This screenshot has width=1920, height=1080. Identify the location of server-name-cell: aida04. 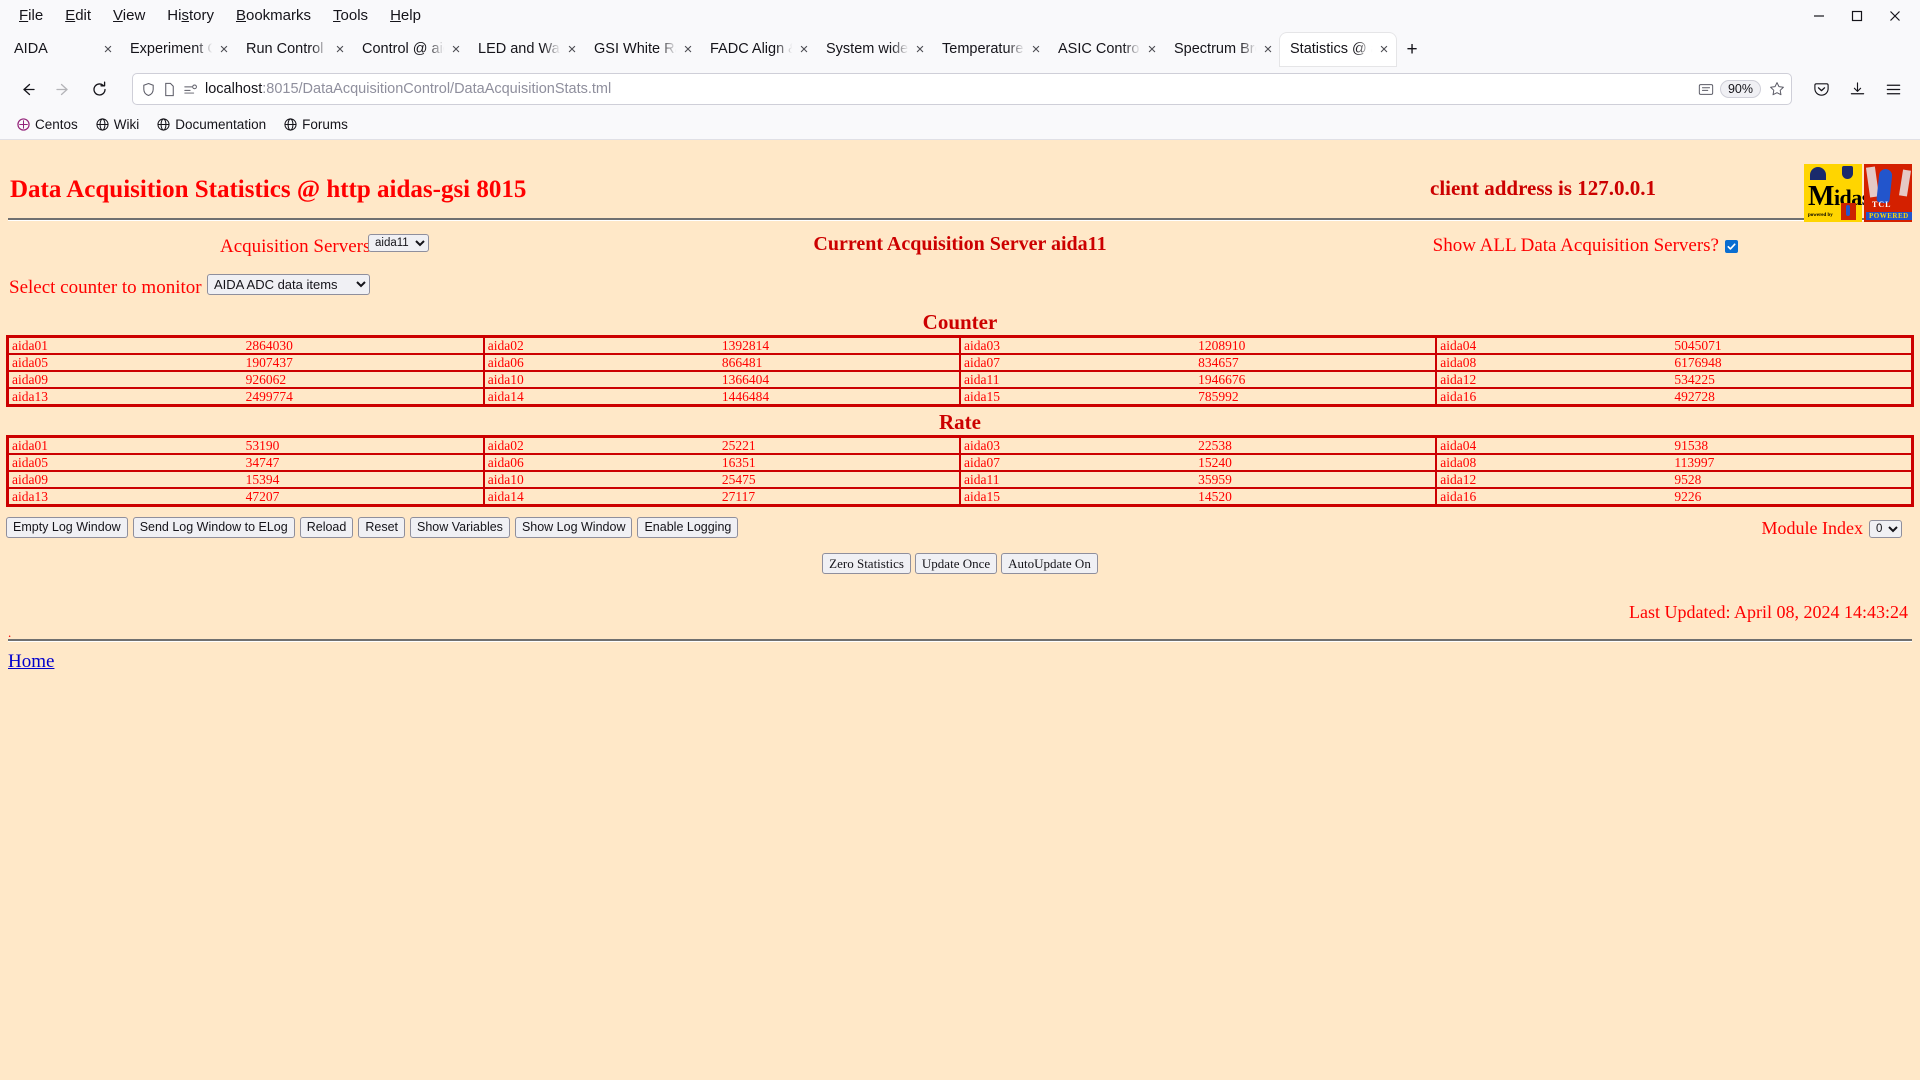
(1555, 345).